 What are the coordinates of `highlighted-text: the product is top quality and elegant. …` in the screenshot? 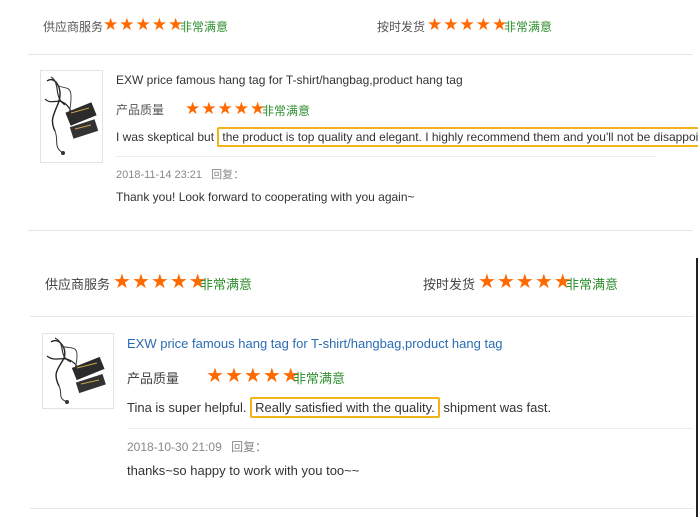 It's located at (457, 137).